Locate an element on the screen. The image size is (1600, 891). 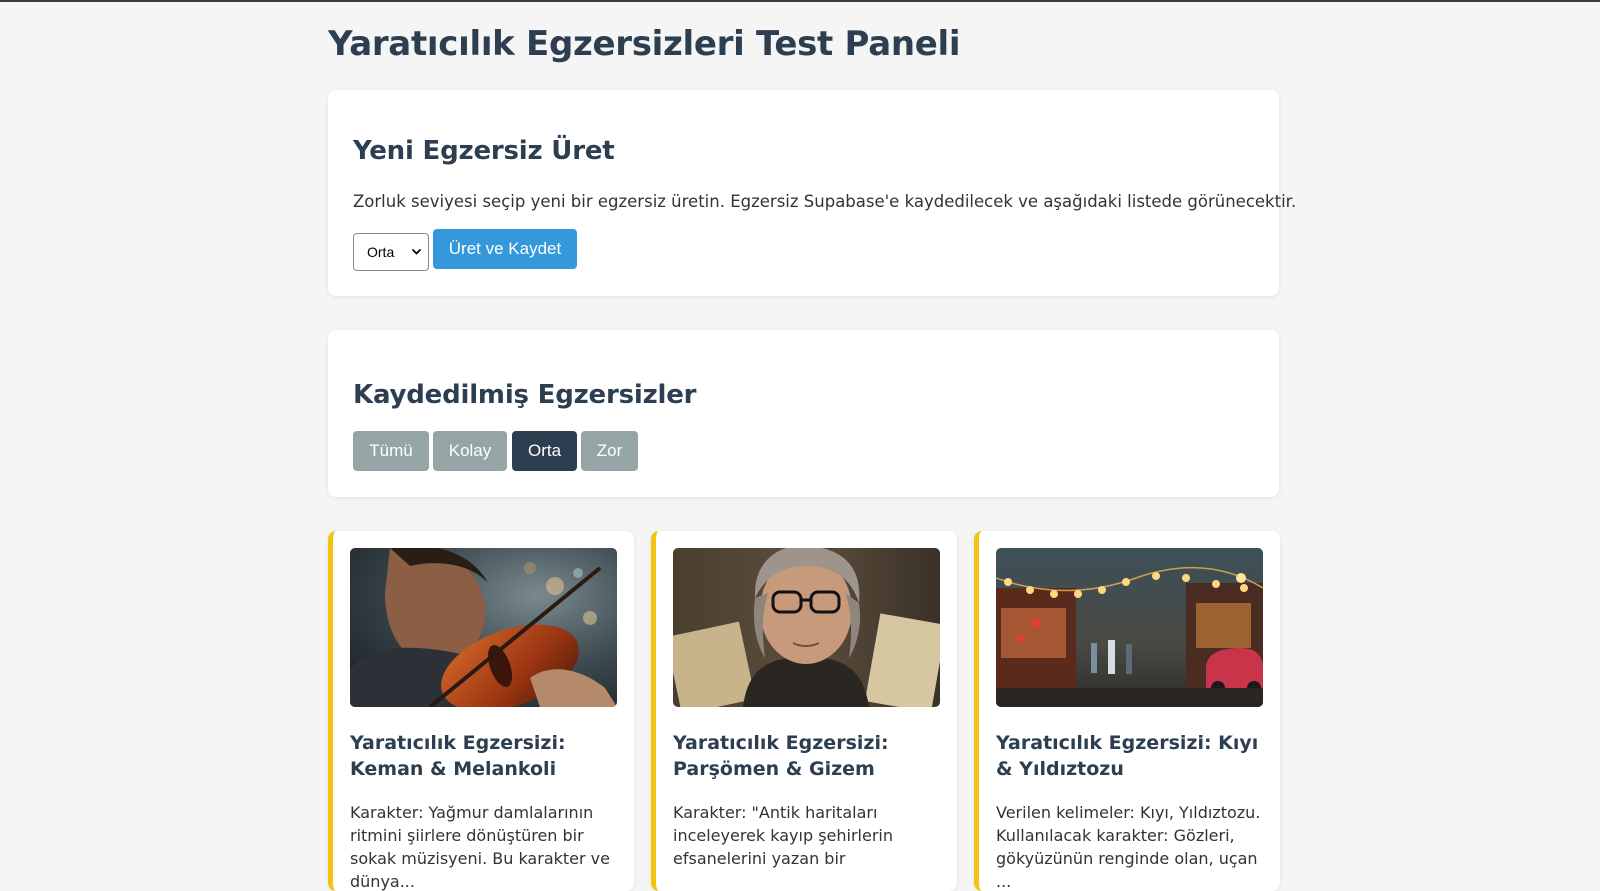
card-image-night-street is located at coordinates (1129, 627).